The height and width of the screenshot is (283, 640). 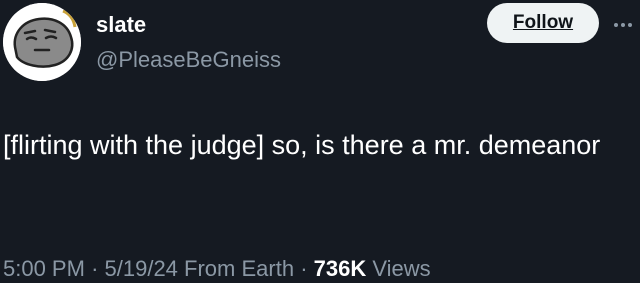 I want to click on views-label: Views, so click(x=401, y=268).